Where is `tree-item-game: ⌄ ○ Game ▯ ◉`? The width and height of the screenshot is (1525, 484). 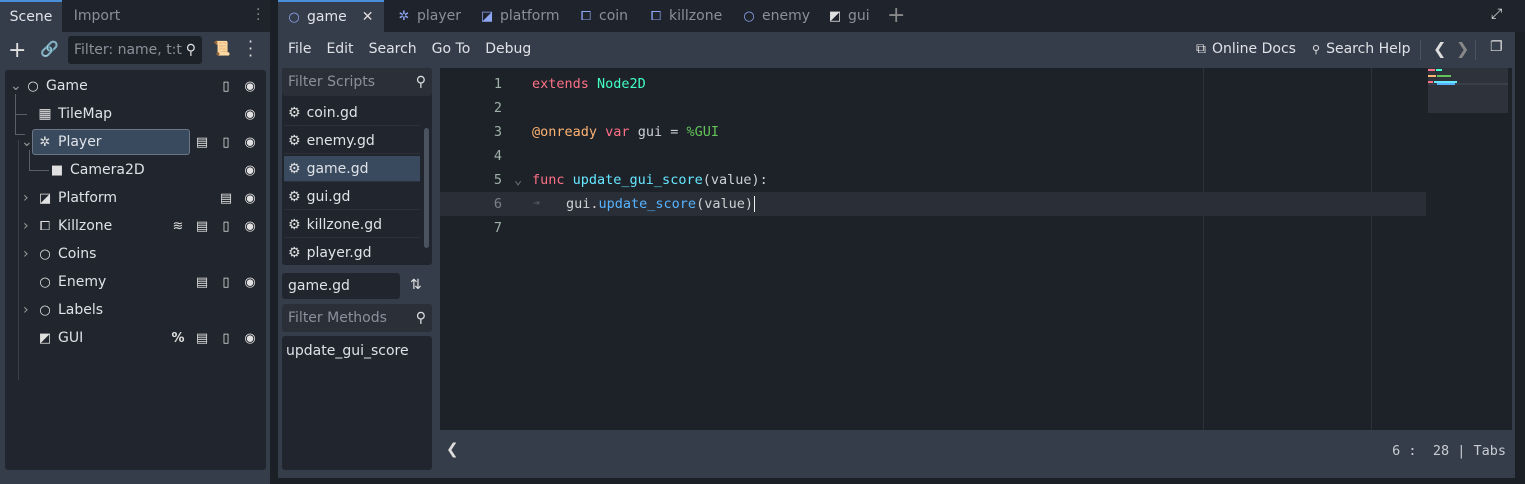 tree-item-game: ⌄ ○ Game ▯ ◉ is located at coordinates (135, 86).